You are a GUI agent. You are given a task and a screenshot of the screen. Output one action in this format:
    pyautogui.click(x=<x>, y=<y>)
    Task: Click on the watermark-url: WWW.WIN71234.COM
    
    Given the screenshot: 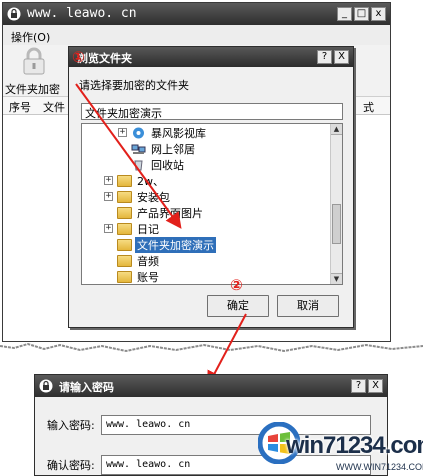 What is the action you would take?
    pyautogui.click(x=379, y=467)
    